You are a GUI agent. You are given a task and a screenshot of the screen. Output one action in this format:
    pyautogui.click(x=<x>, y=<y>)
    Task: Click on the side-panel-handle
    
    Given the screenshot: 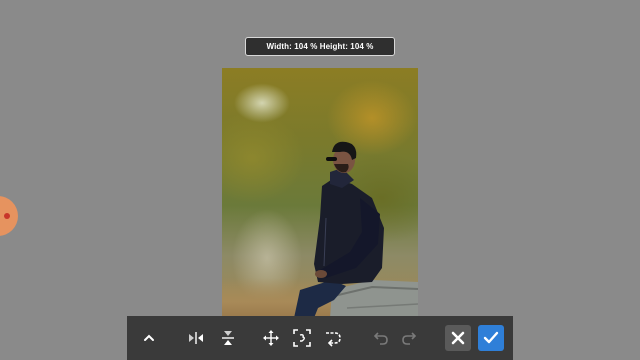 What is the action you would take?
    pyautogui.click(x=9, y=216)
    